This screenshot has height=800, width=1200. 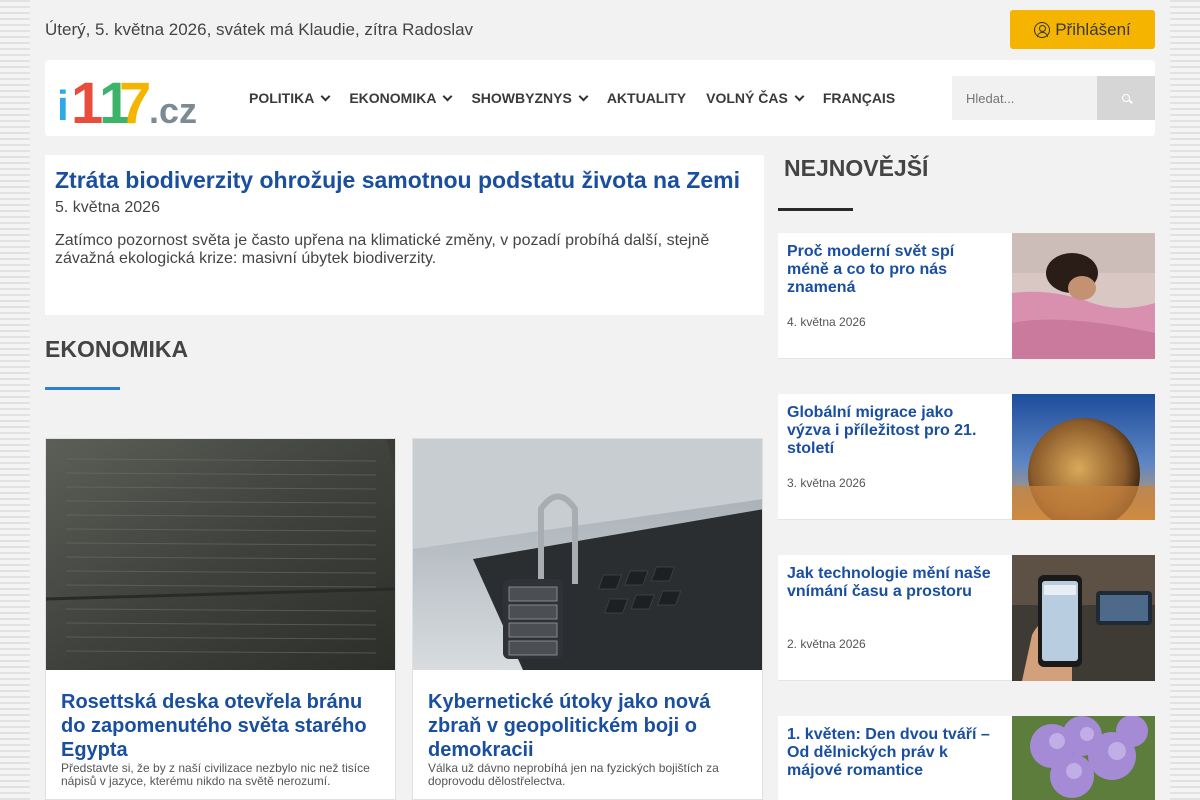 I want to click on logo-letter-i: i, so click(x=63, y=105).